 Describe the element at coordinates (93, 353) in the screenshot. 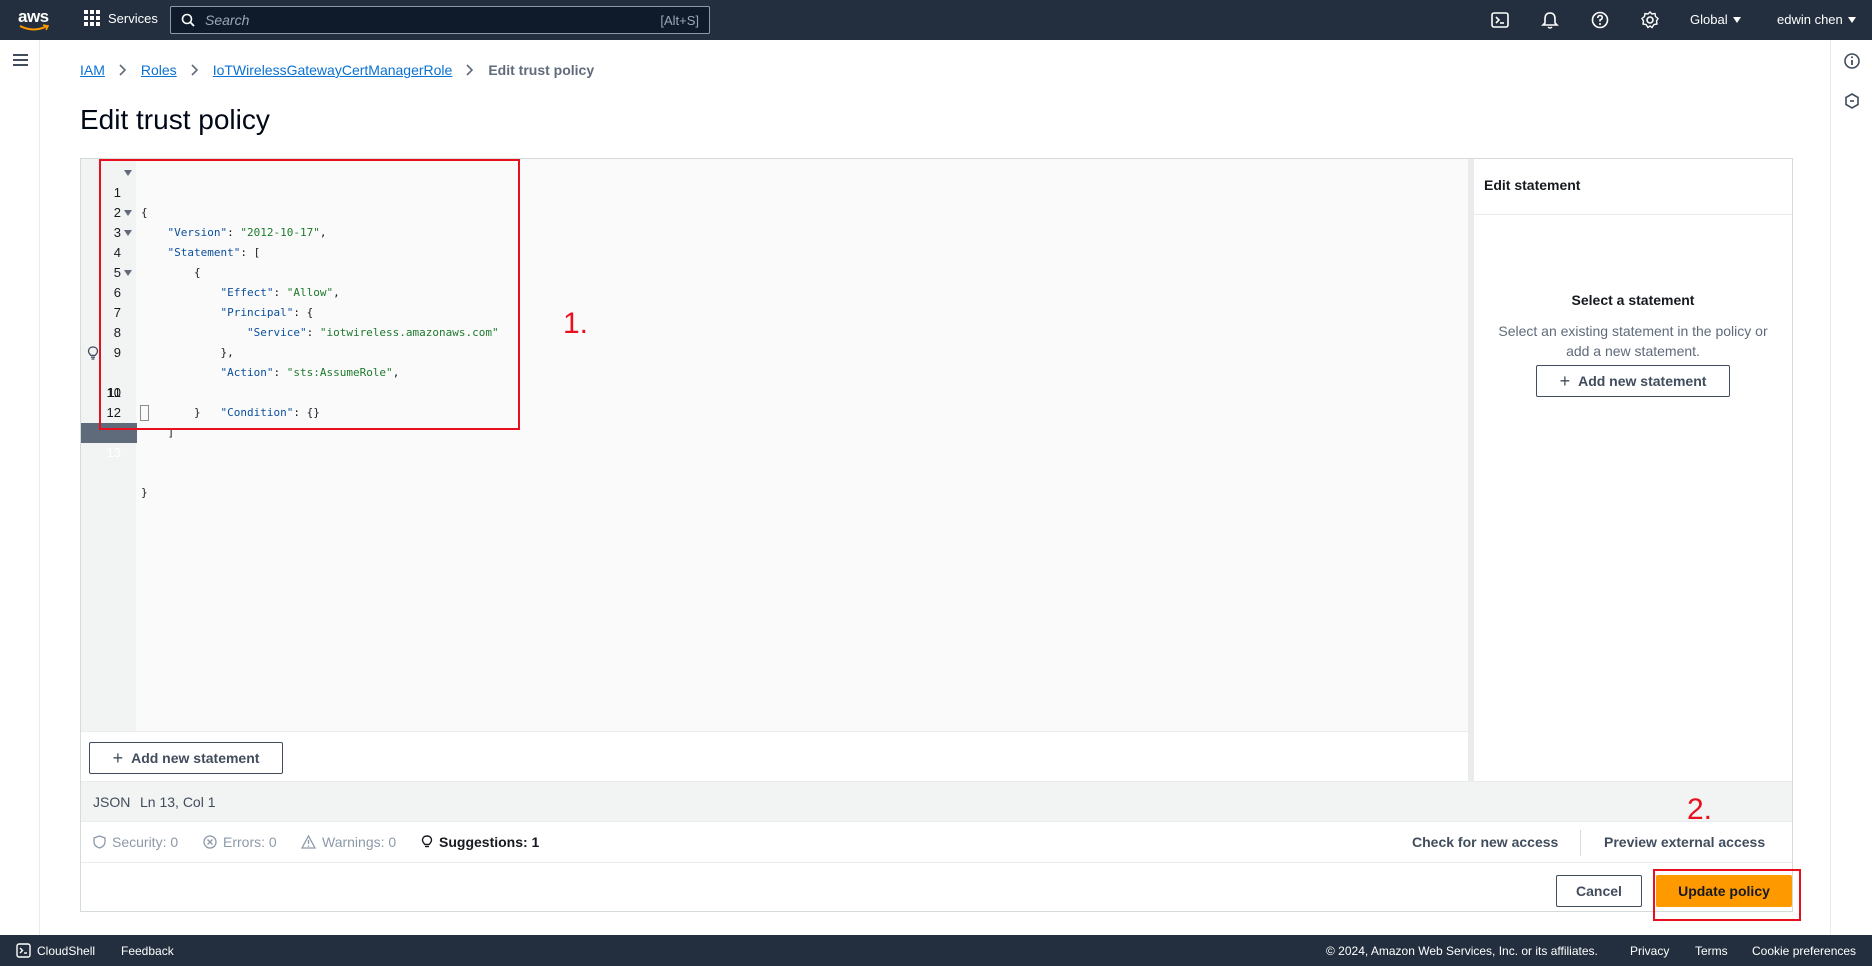

I see `lightbulb-suggestion-icon` at that location.